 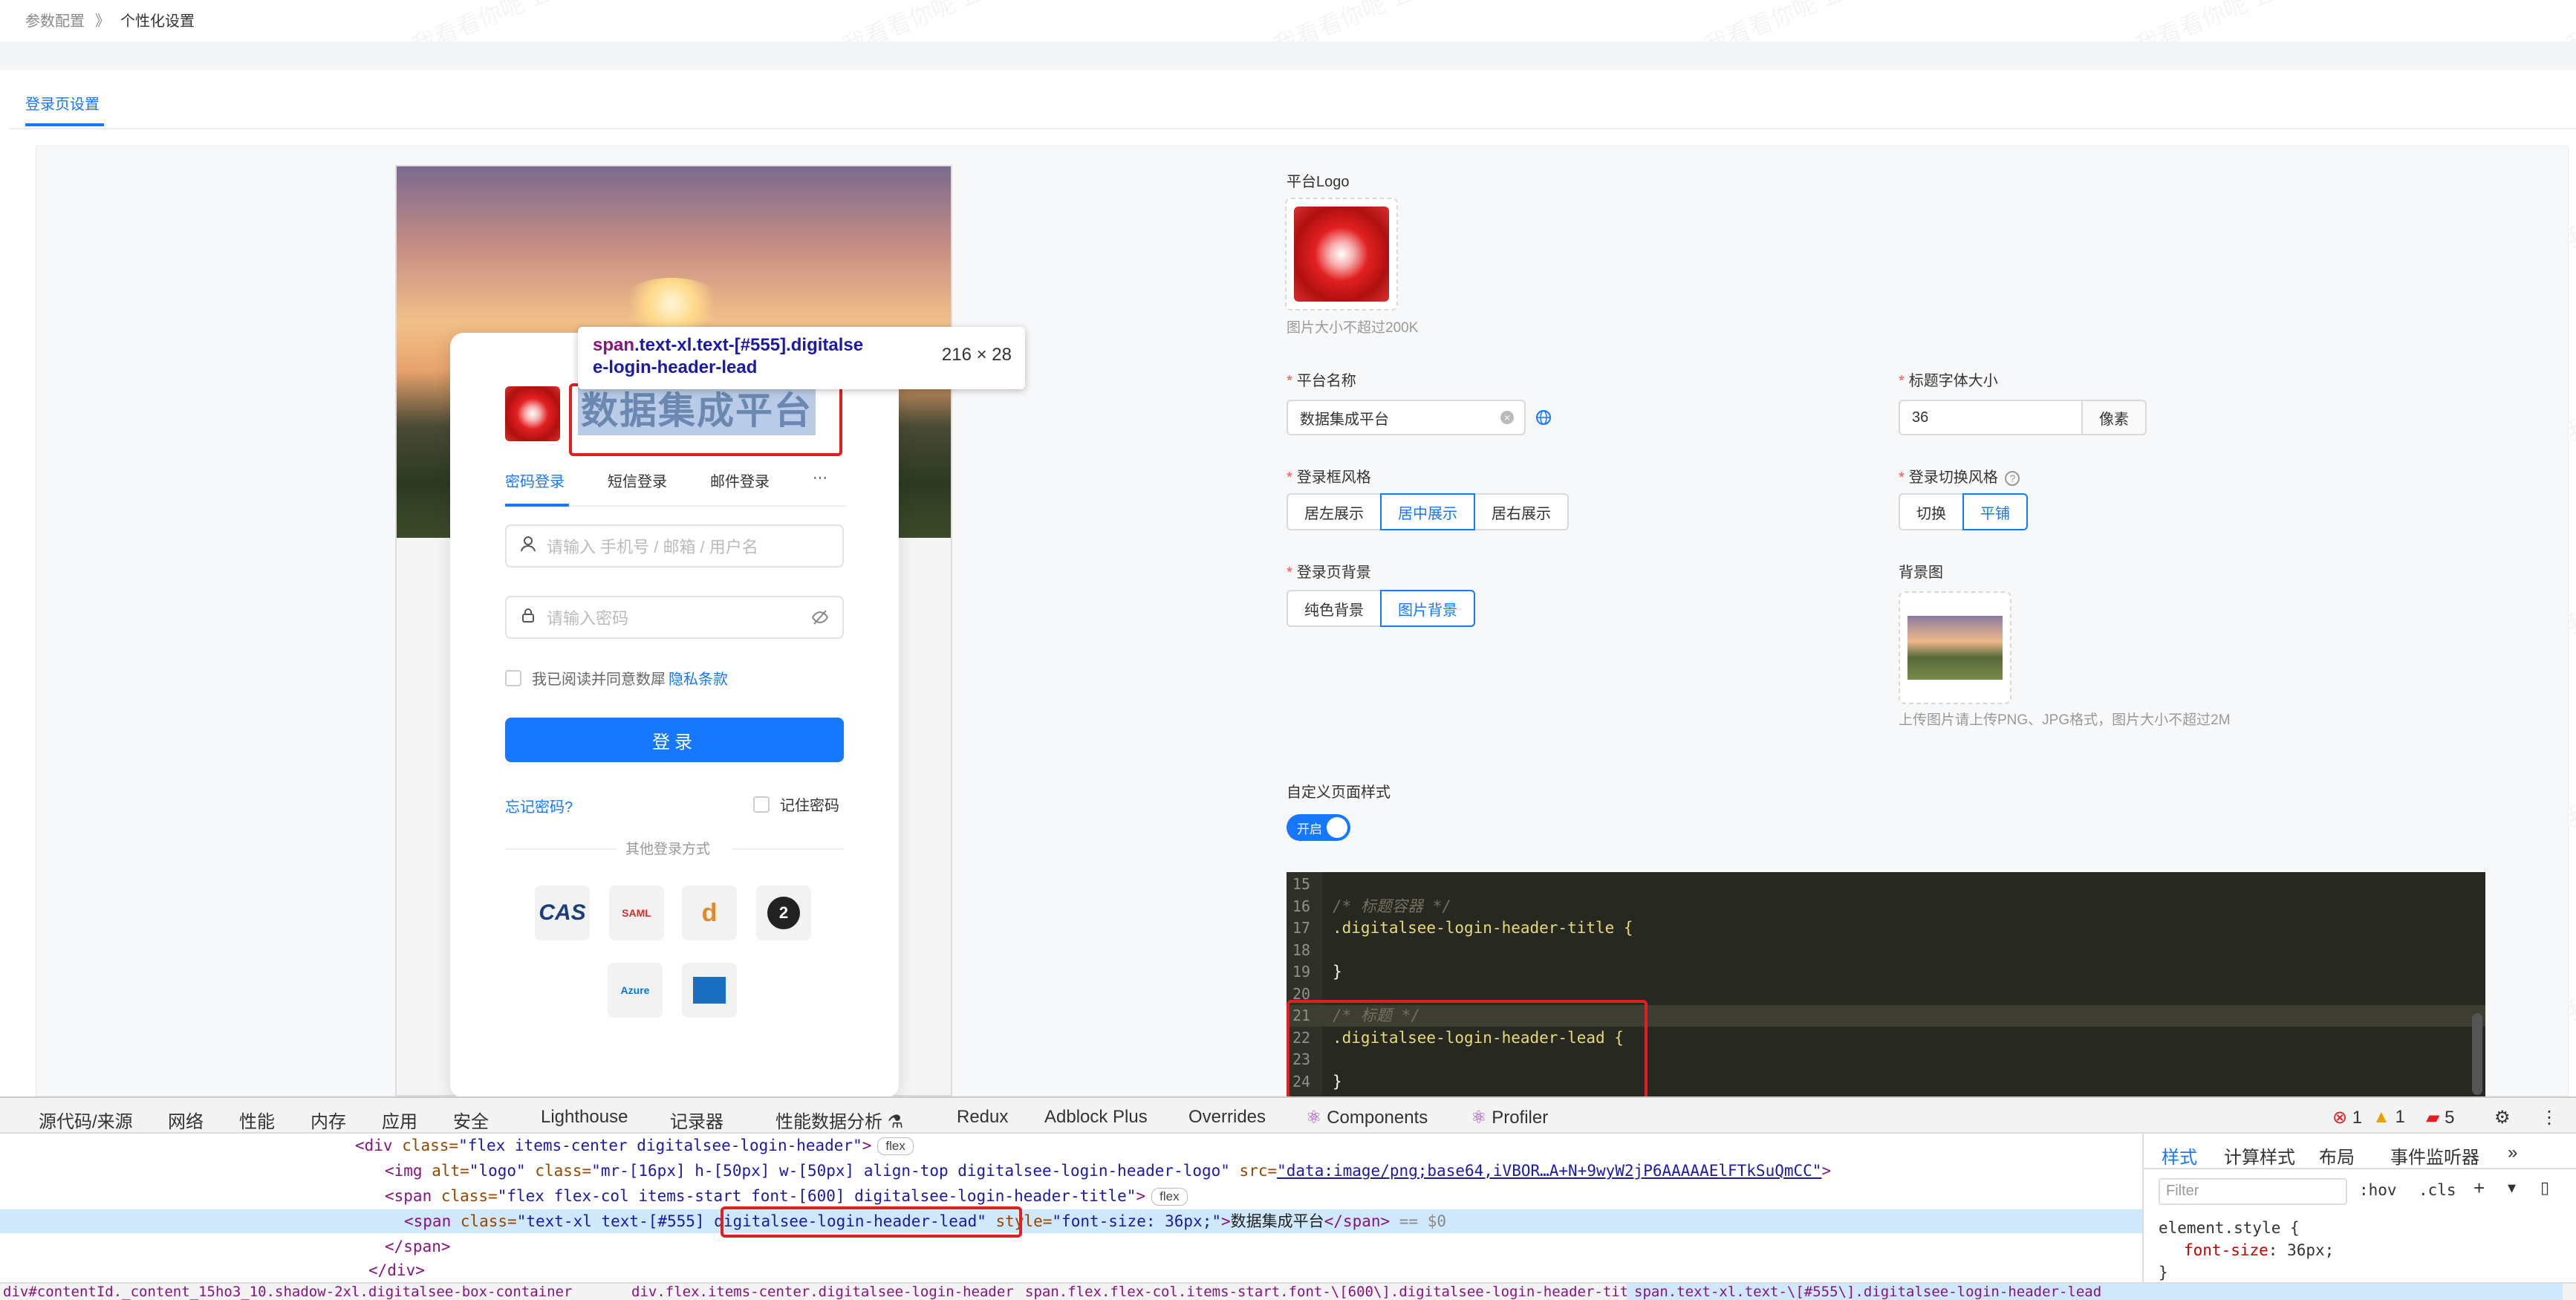 I want to click on dt-tab-perf-insights: 性能数据分析 ⚗, so click(x=839, y=1120).